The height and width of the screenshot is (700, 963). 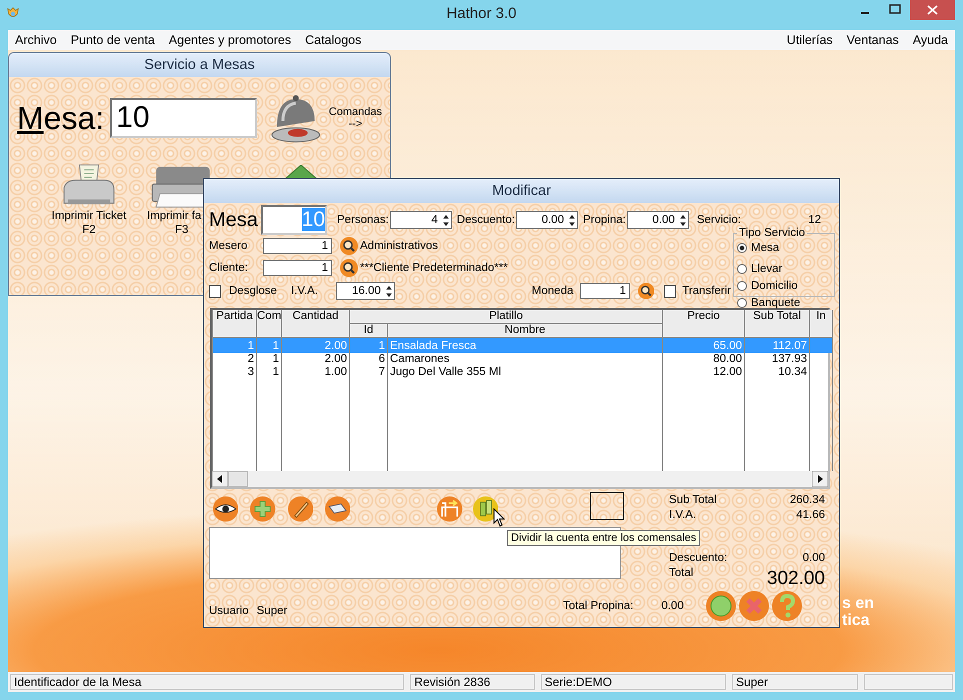 I want to click on total-propina-label: Total Propina:, so click(x=598, y=606).